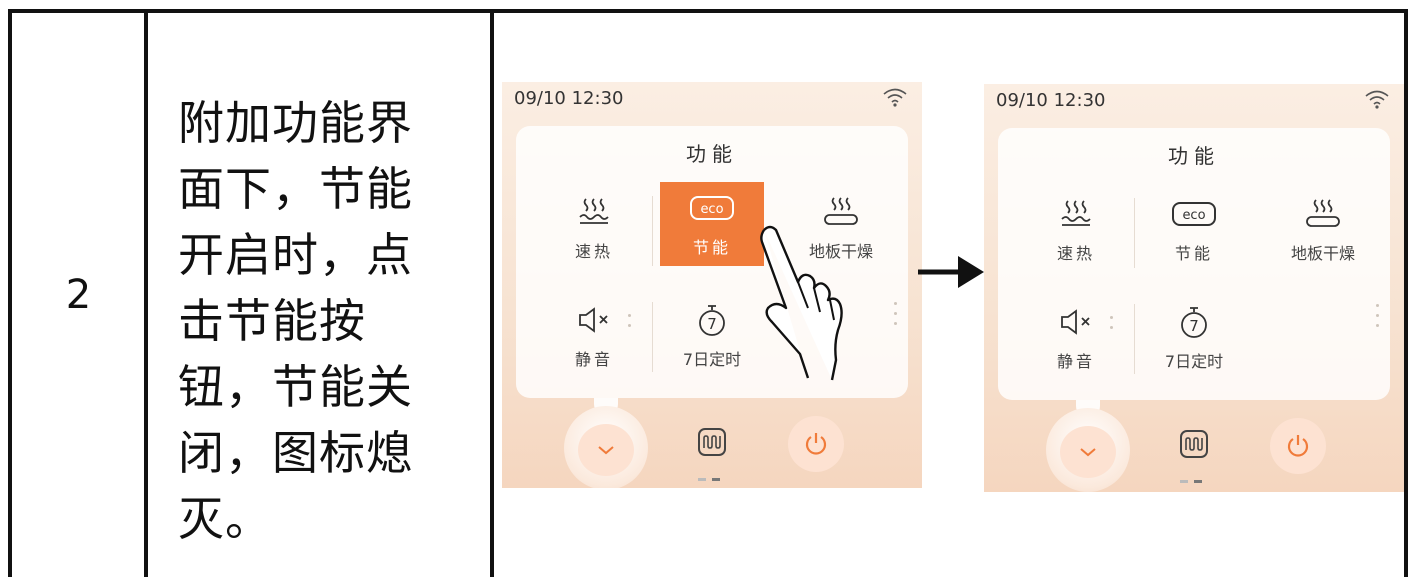 Image resolution: width=1416 pixels, height=577 pixels. What do you see at coordinates (272, 321) in the screenshot?
I see `description-line: 击节能按` at bounding box center [272, 321].